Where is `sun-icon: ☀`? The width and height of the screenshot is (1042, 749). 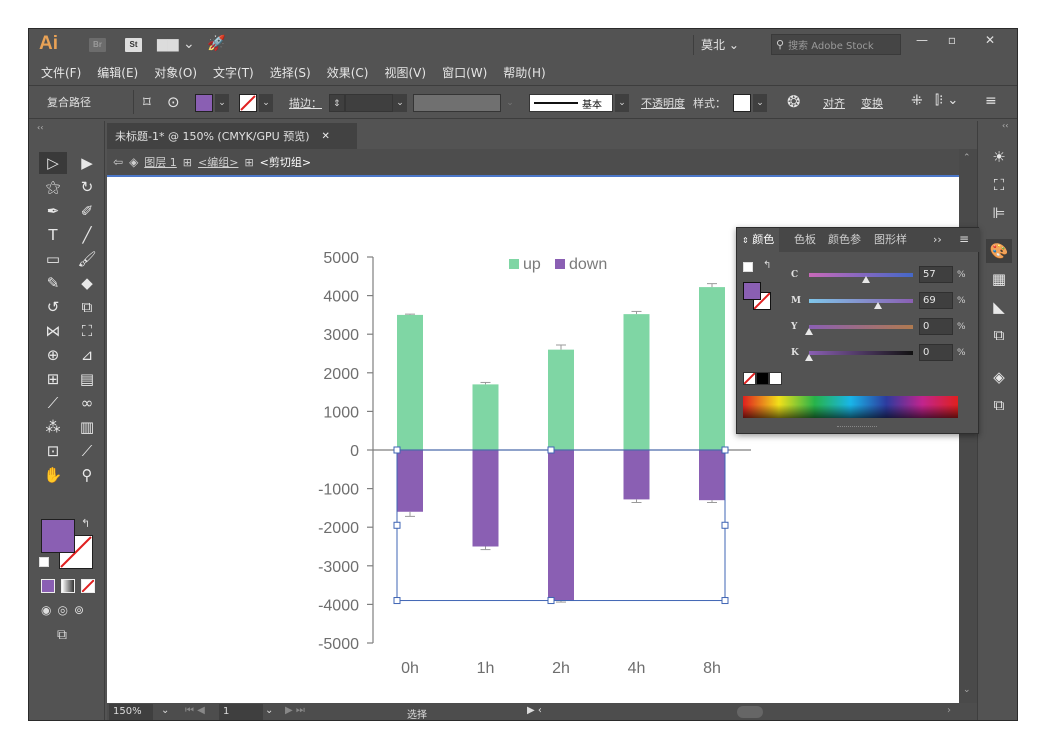 sun-icon: ☀ is located at coordinates (999, 157).